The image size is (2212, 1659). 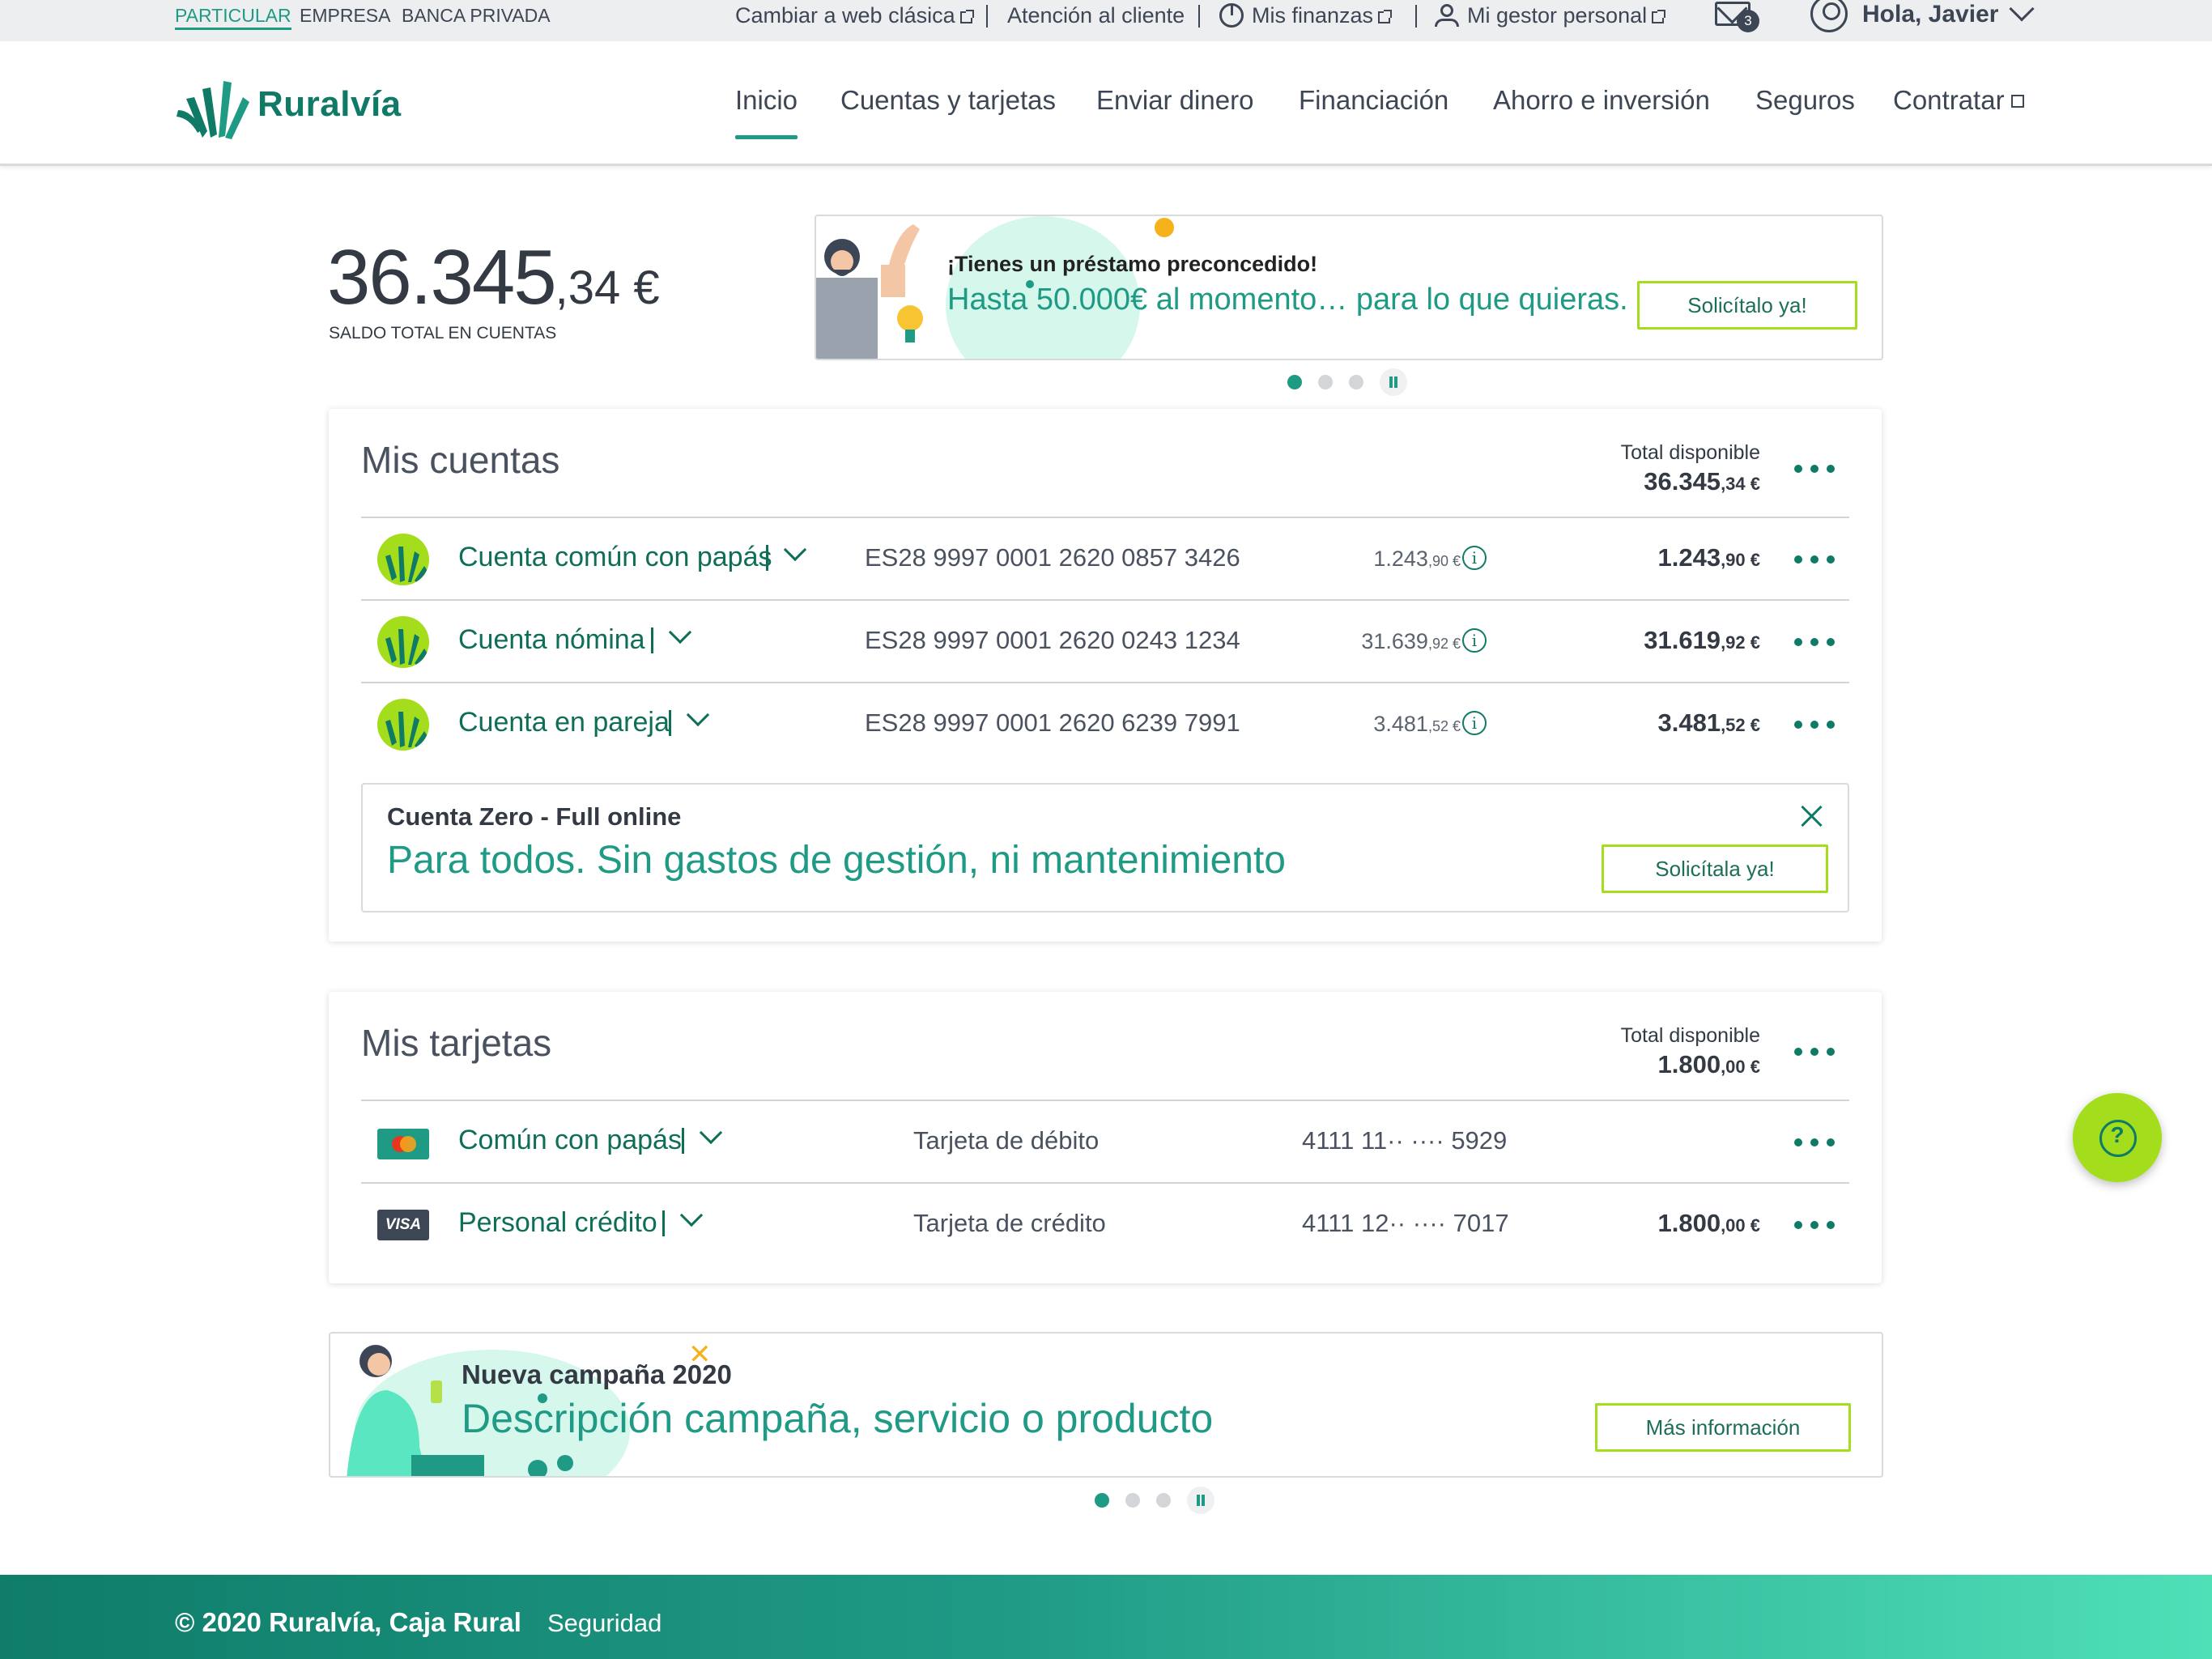 What do you see at coordinates (1715, 869) in the screenshot?
I see `cuenta-zero-request-button: Solicítala ya!` at bounding box center [1715, 869].